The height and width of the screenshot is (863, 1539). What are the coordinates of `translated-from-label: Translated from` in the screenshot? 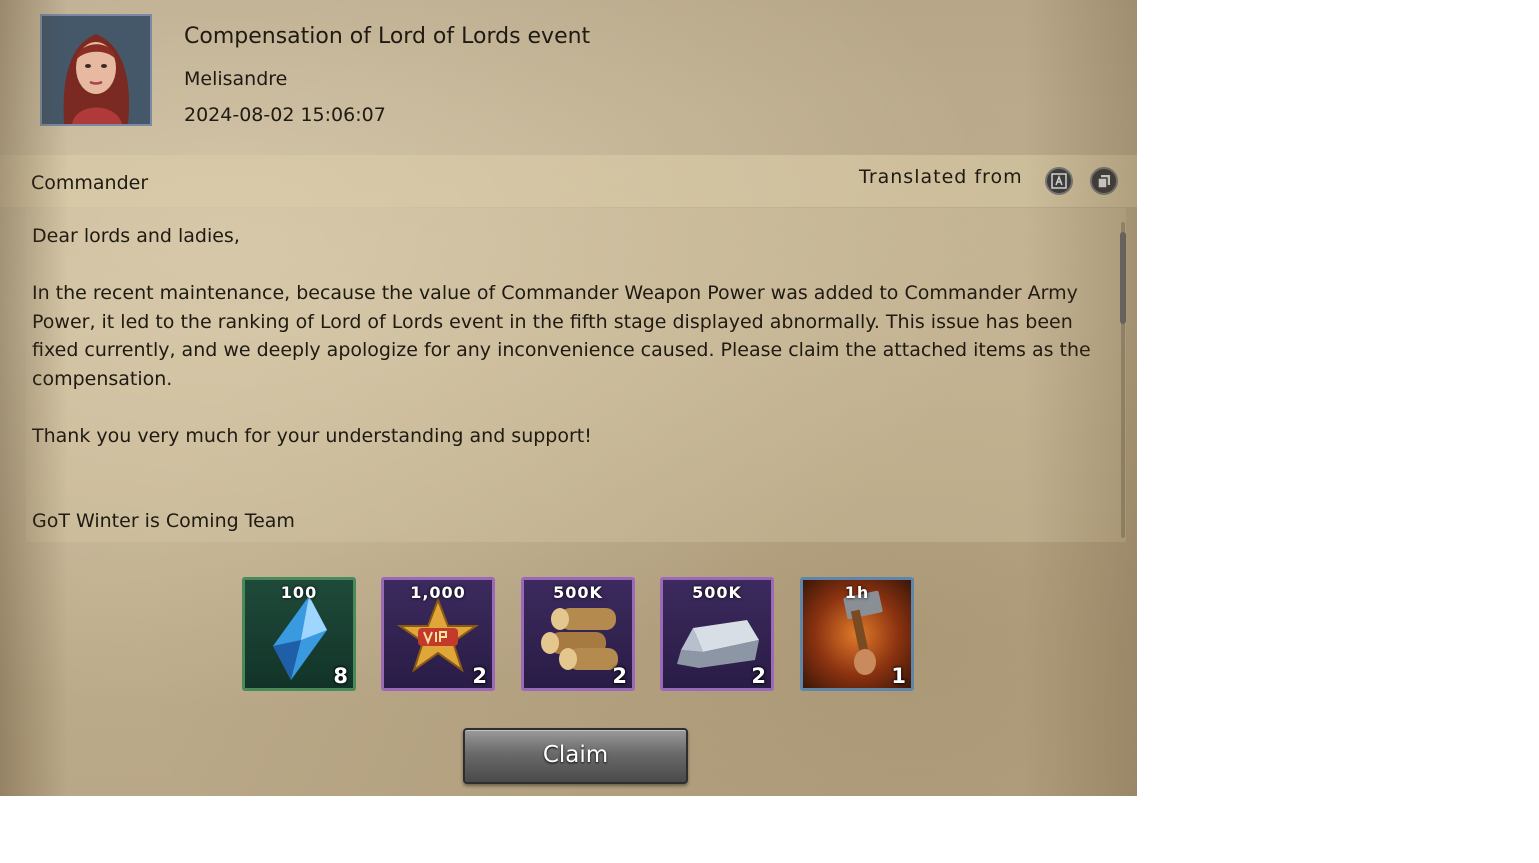 It's located at (941, 177).